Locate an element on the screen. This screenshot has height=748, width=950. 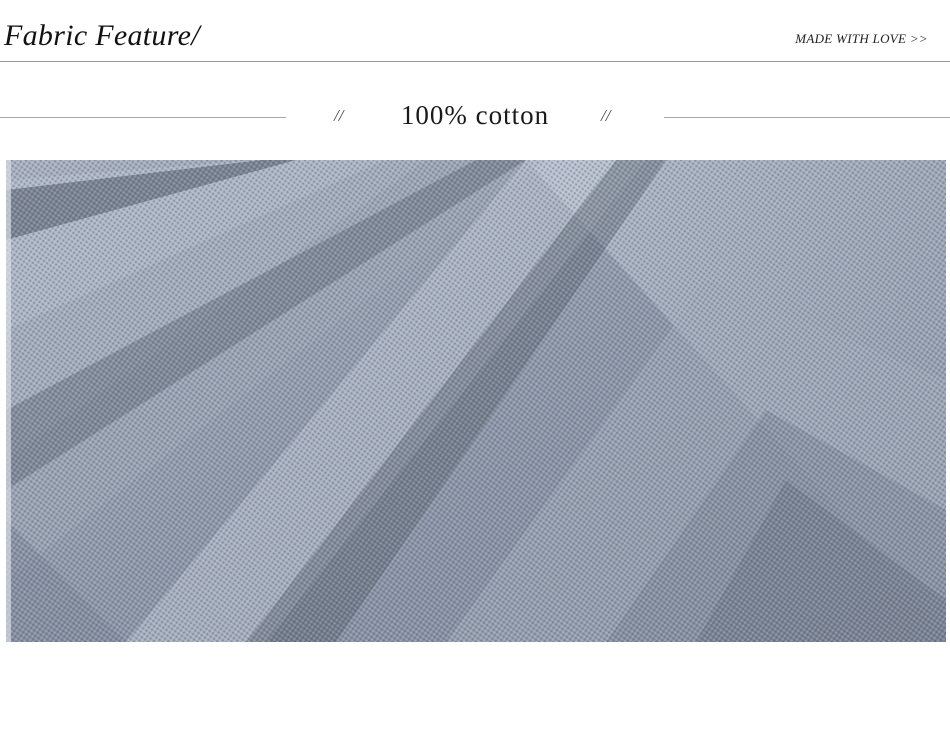
slash-ornament-right: // is located at coordinates (606, 115).